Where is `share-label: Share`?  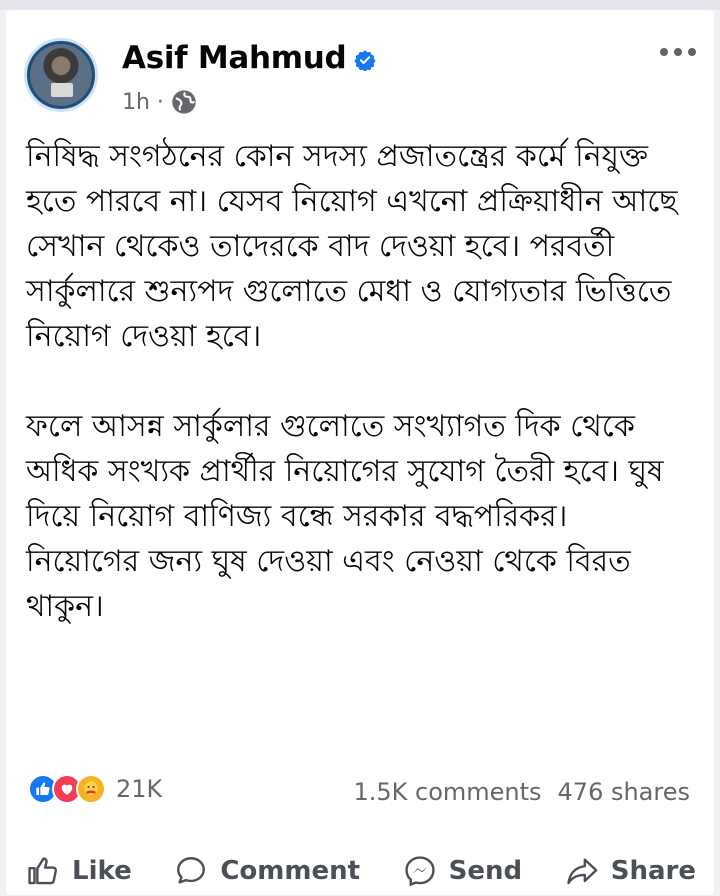
share-label: Share is located at coordinates (653, 871).